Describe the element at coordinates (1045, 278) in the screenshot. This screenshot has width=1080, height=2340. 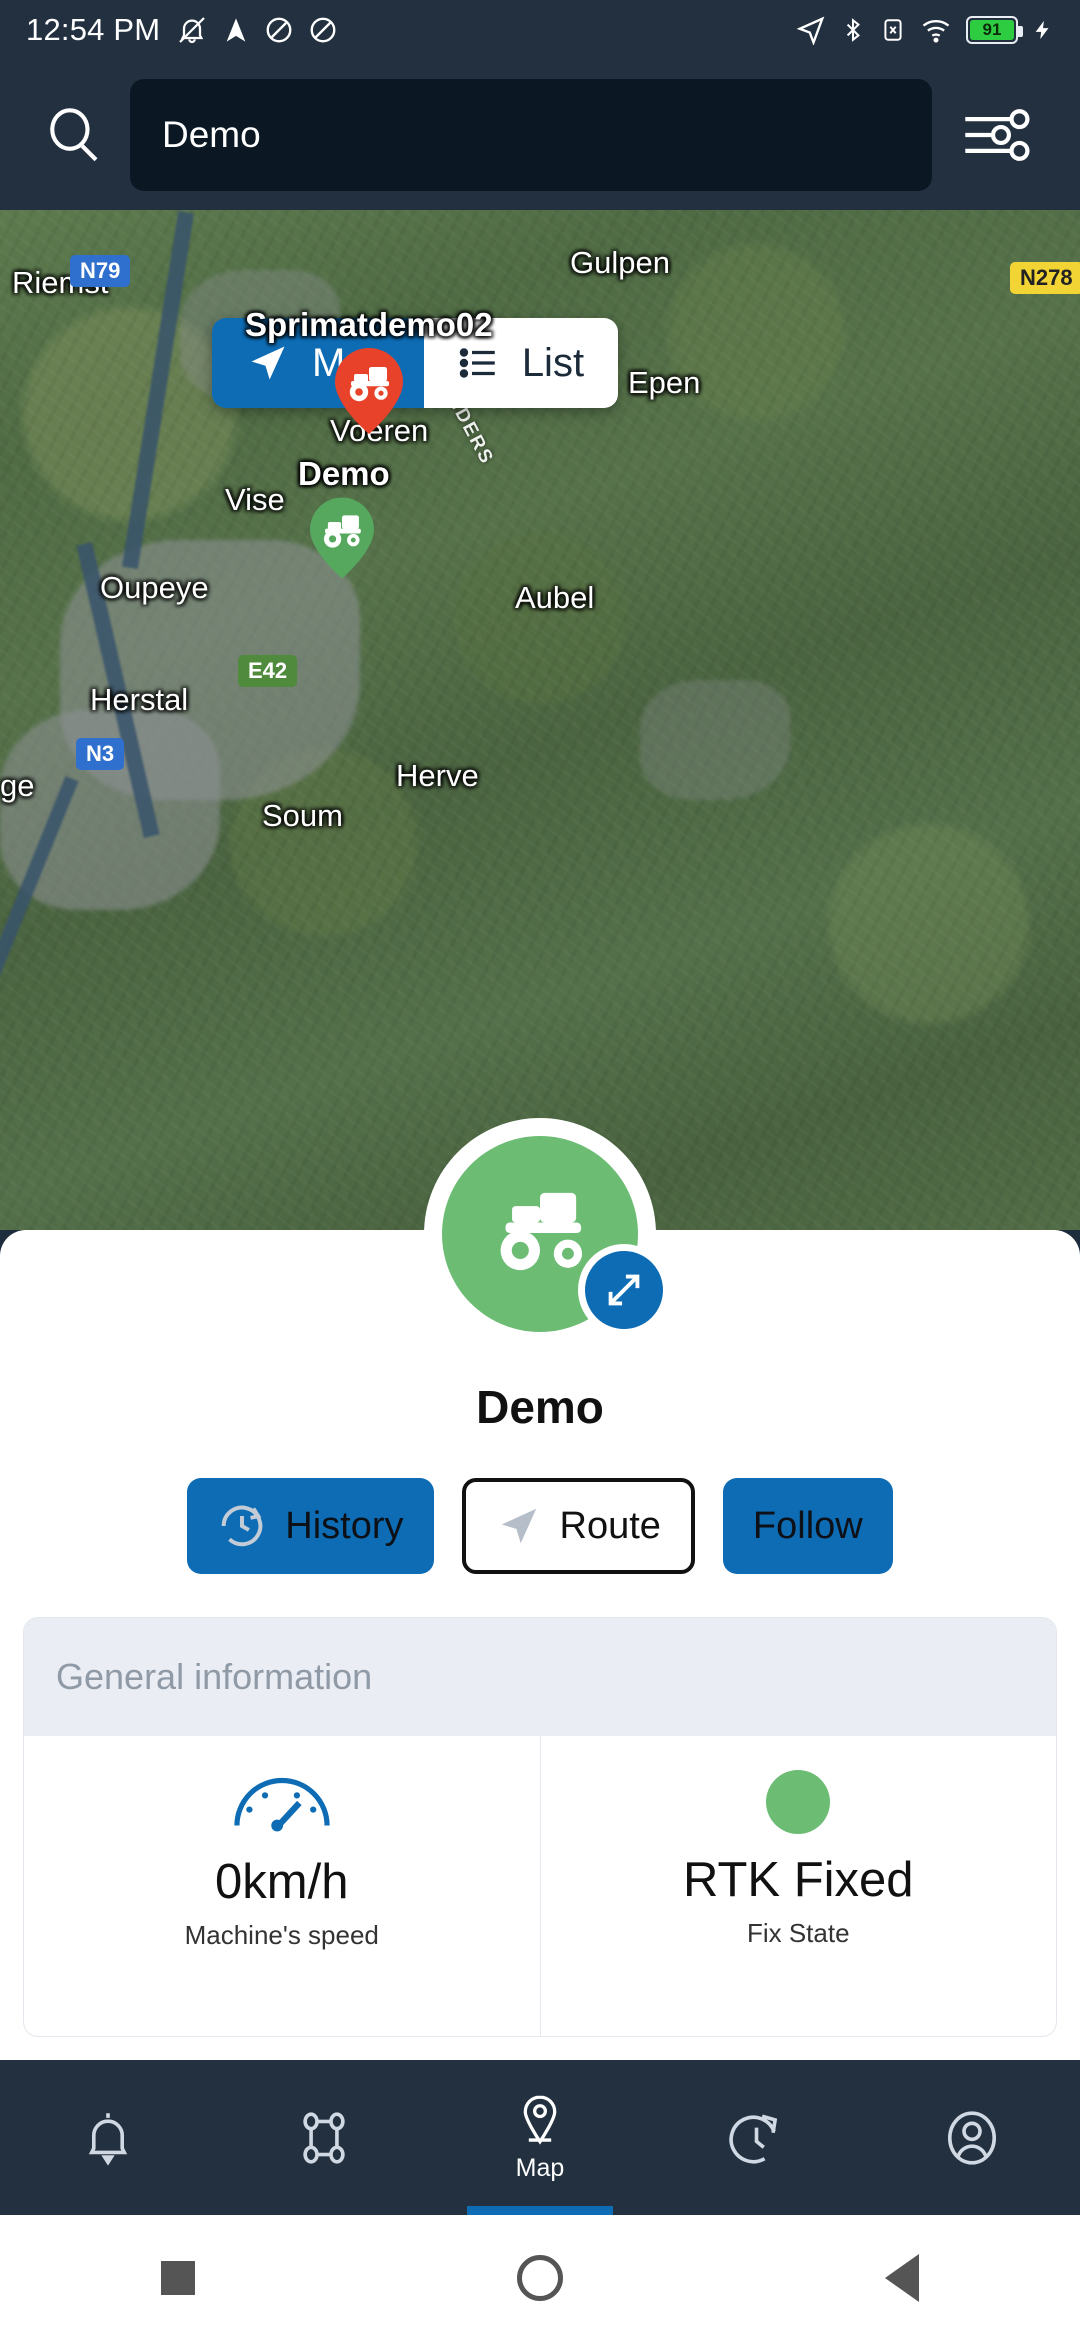
I see `road-shield: N278` at that location.